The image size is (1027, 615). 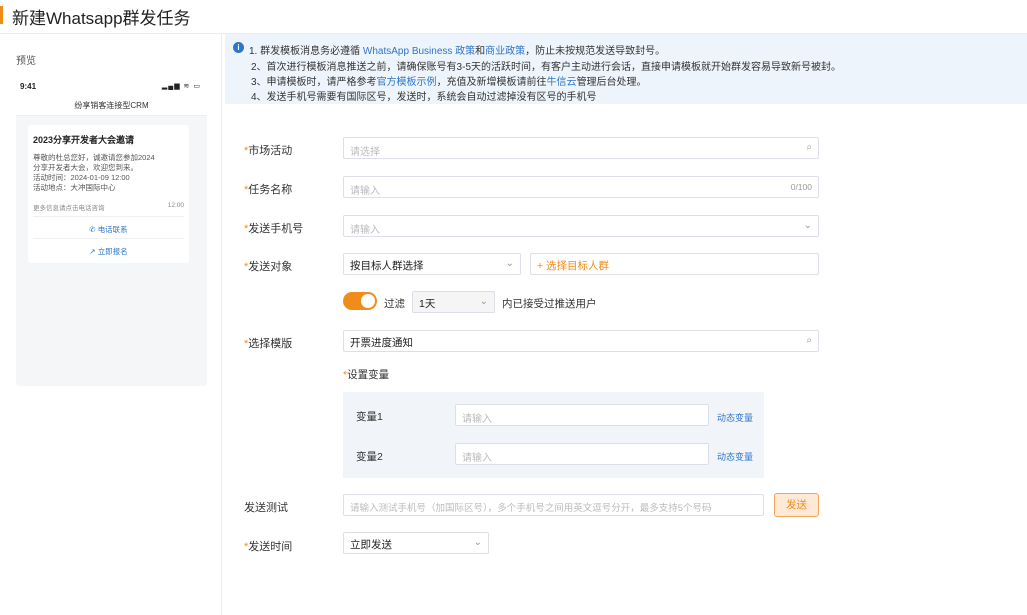 What do you see at coordinates (1, 15) in the screenshot?
I see `title-accent-bar` at bounding box center [1, 15].